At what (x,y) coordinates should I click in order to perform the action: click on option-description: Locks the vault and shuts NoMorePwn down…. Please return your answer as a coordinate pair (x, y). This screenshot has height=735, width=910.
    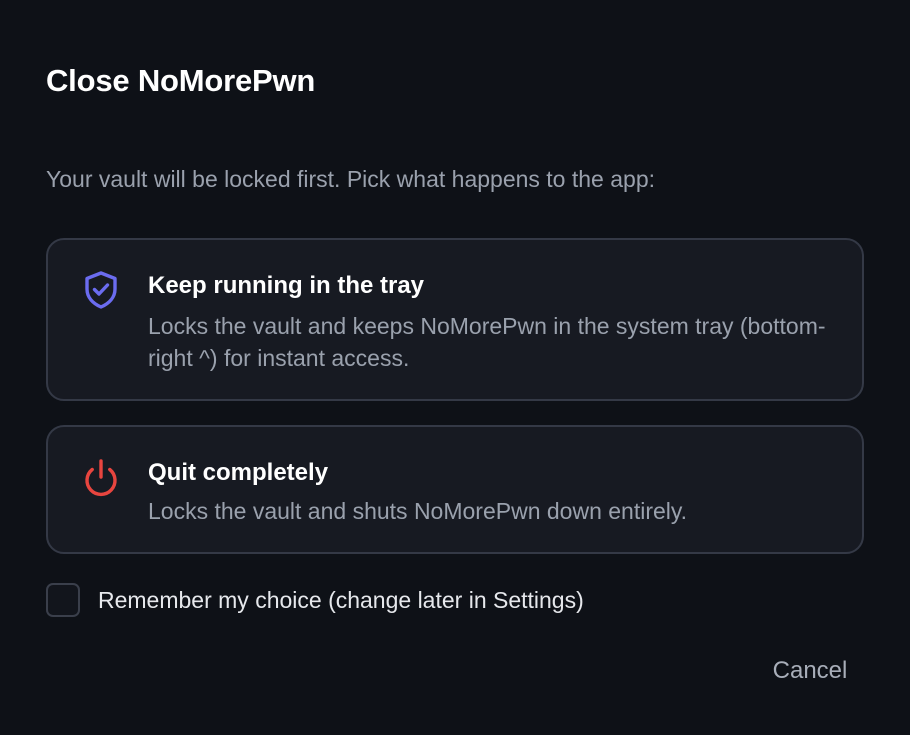
    Looking at the image, I should click on (418, 511).